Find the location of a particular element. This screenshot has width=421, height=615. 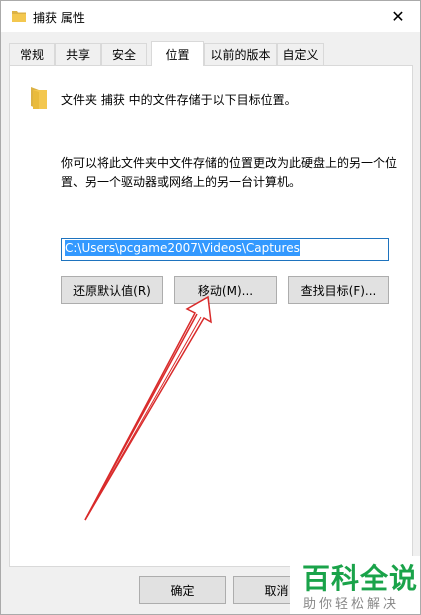

target-path-input: C:\Users\pcgame2007\Videos\Captures is located at coordinates (225, 249).